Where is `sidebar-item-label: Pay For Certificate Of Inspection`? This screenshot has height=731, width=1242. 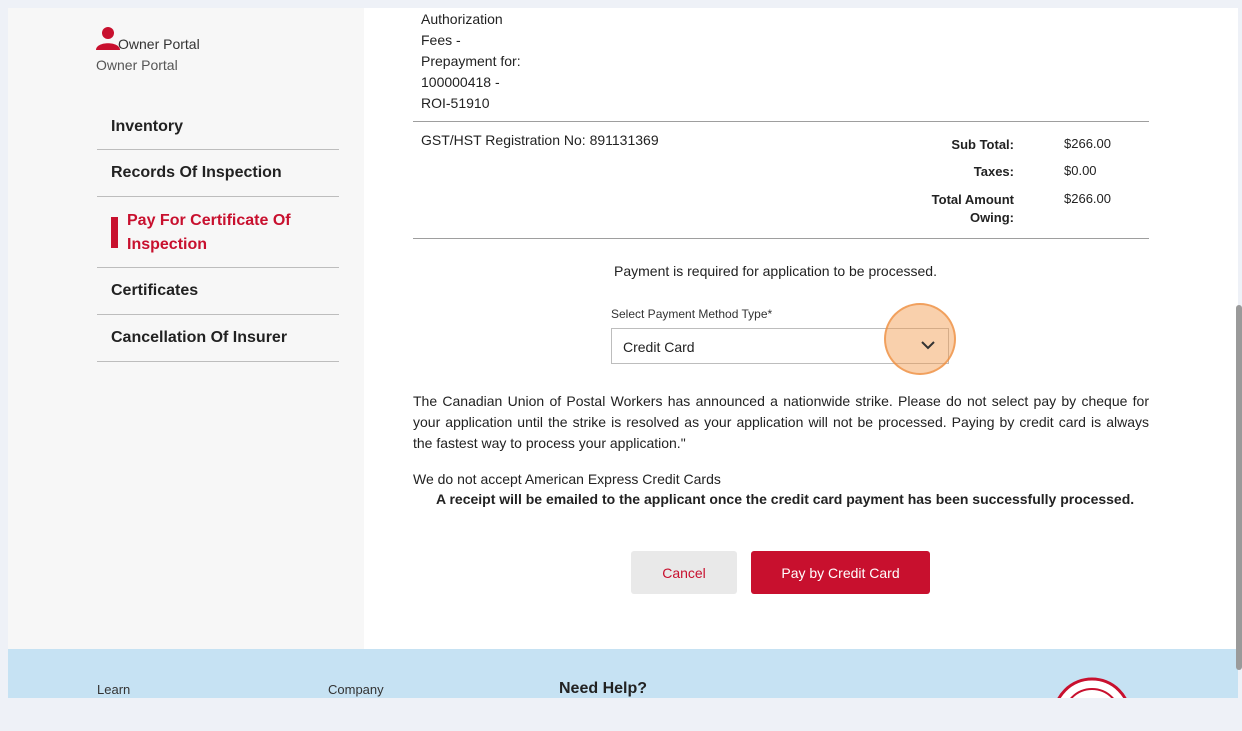 sidebar-item-label: Pay For Certificate Of Inspection is located at coordinates (209, 232).